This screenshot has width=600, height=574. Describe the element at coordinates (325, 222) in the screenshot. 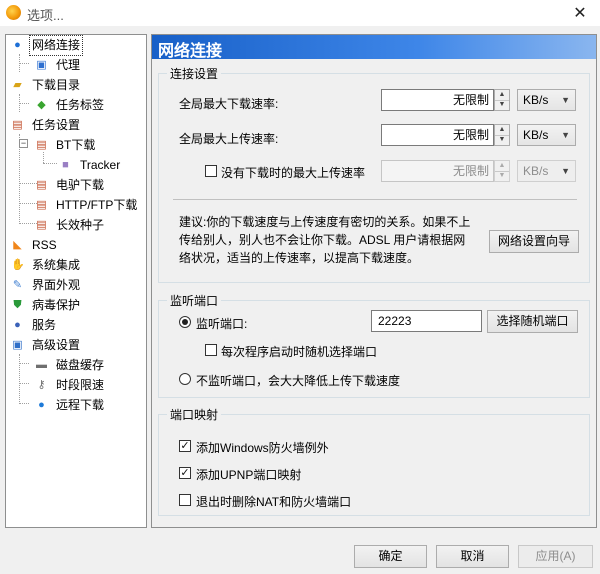

I see `advice-text-line1: 建议:你的下载速度与上传速度有密切的关系。如果不上` at that location.